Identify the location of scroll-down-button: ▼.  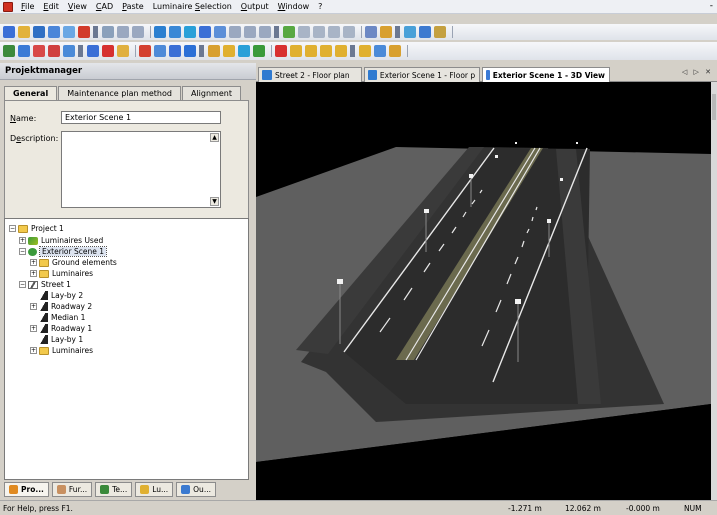
(214, 201).